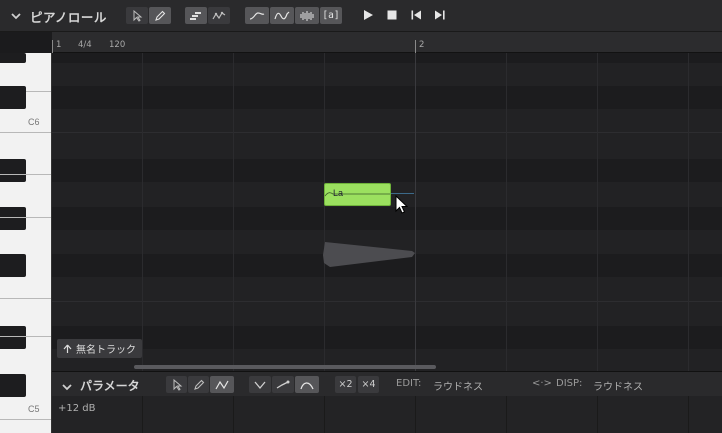  I want to click on tempo: 120, so click(117, 45).